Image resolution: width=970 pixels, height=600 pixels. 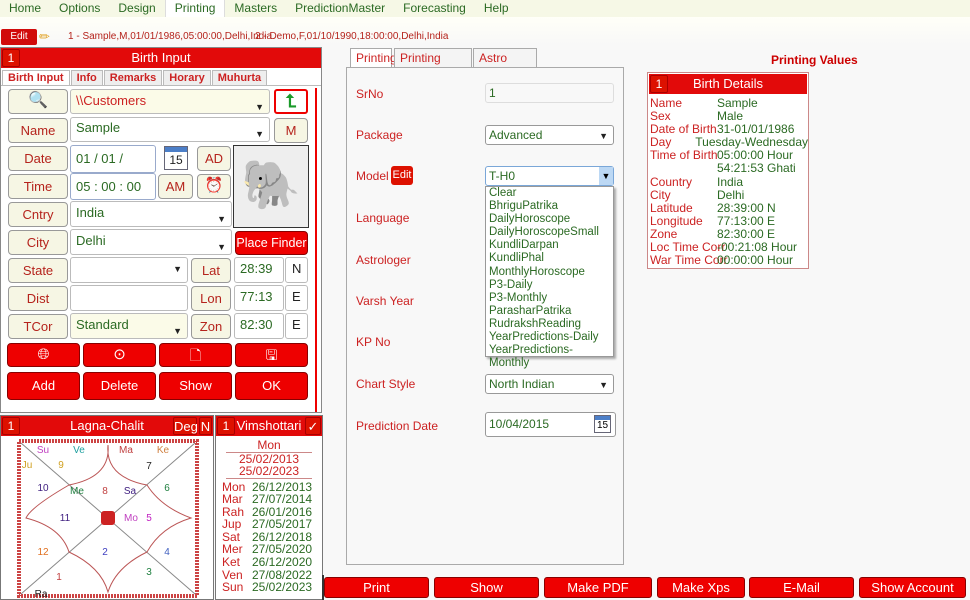 I want to click on menu-options: Options, so click(x=79, y=8).